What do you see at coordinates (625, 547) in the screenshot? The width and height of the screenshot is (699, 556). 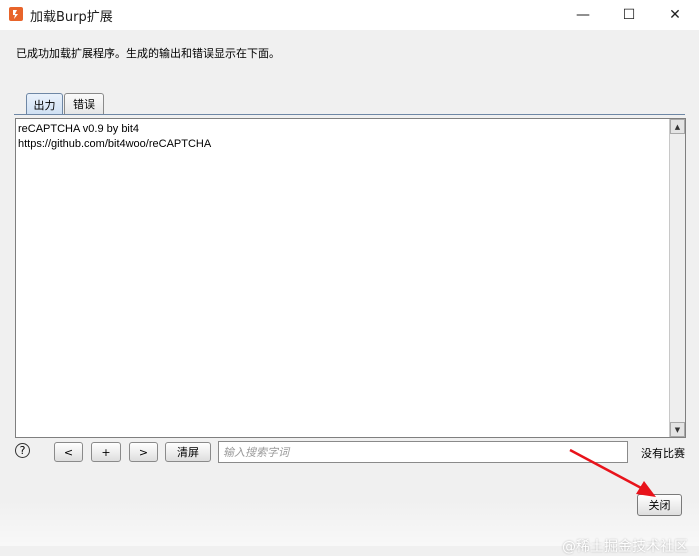 I see `watermark-text: @稀土掘金技术社区` at bounding box center [625, 547].